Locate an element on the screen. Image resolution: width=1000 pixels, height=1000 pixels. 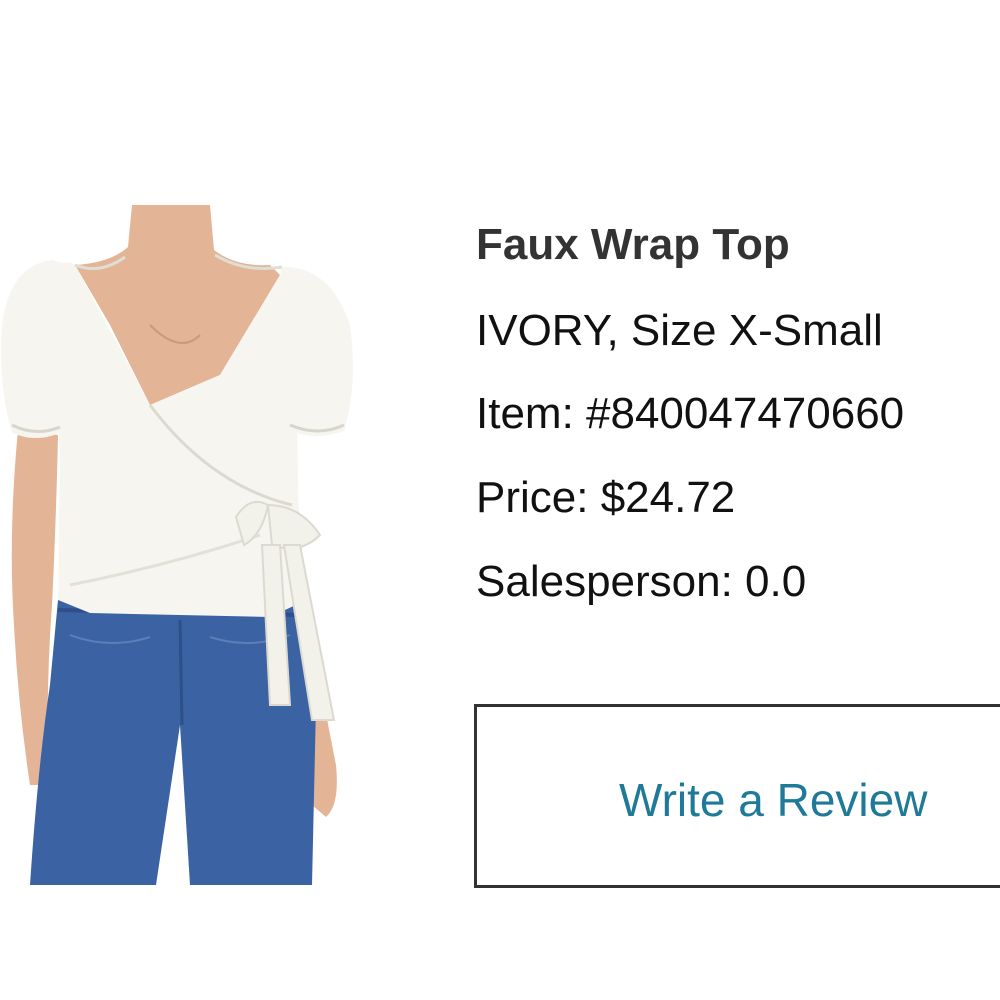
product-title: Faux Wrap Top is located at coordinates (633, 244).